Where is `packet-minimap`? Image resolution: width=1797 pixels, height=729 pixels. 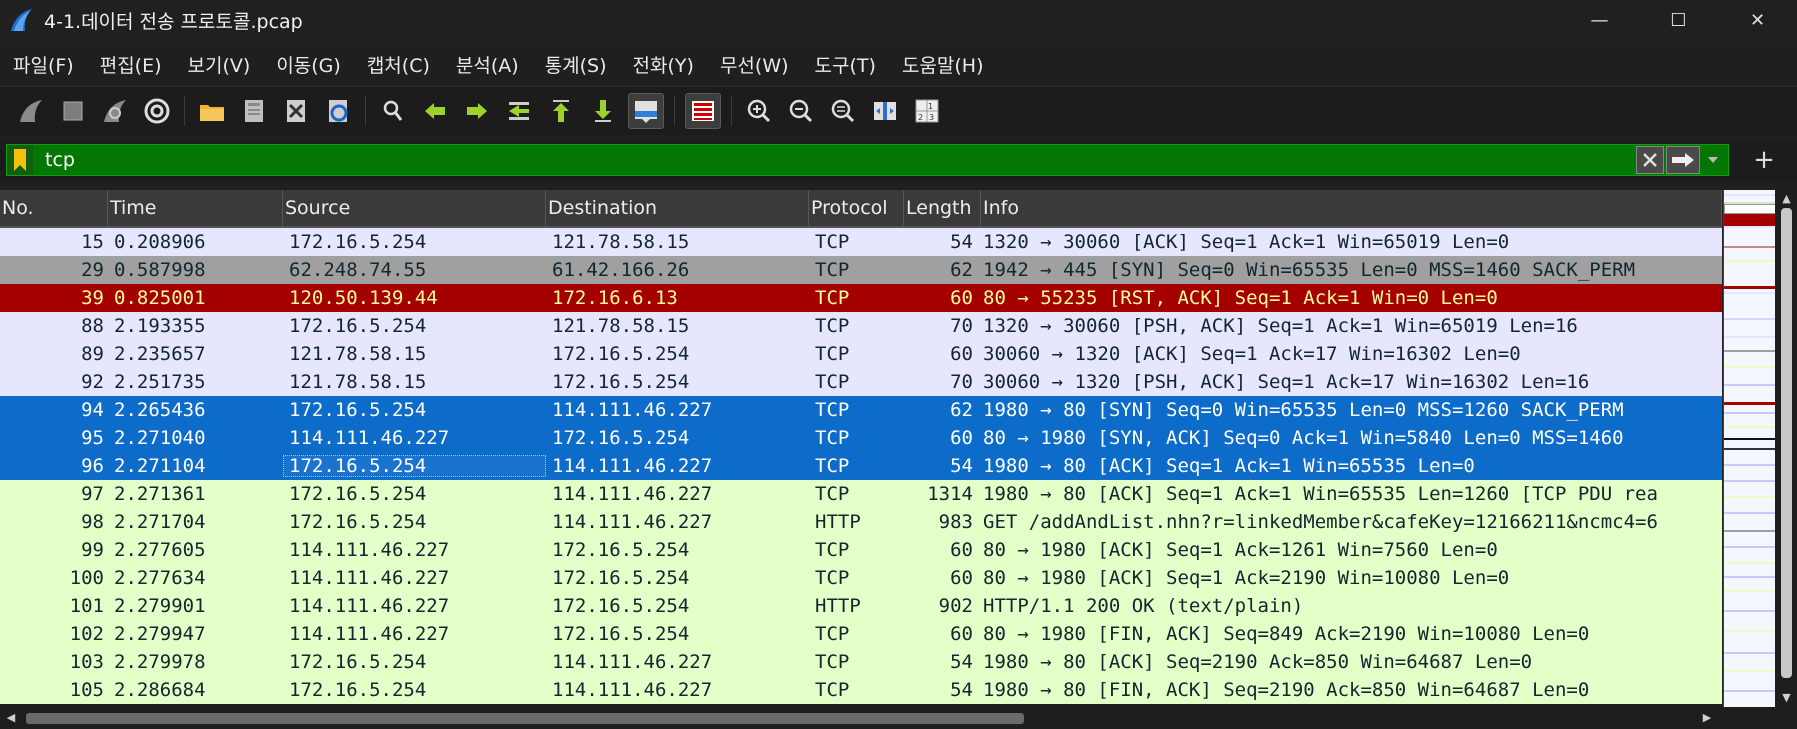
packet-minimap is located at coordinates (1749, 448).